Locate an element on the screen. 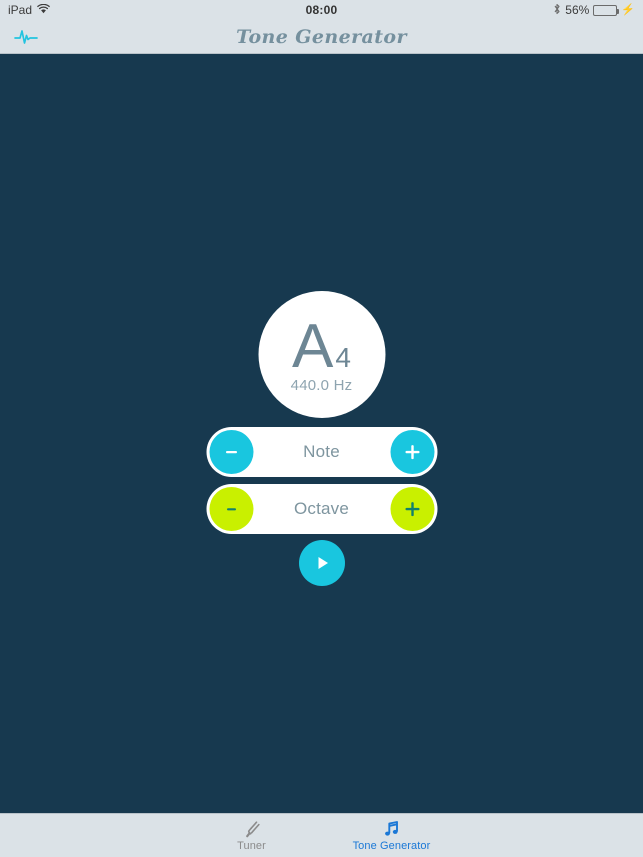 Image resolution: width=643 pixels, height=857 pixels. note-letter: A is located at coordinates (312, 346).